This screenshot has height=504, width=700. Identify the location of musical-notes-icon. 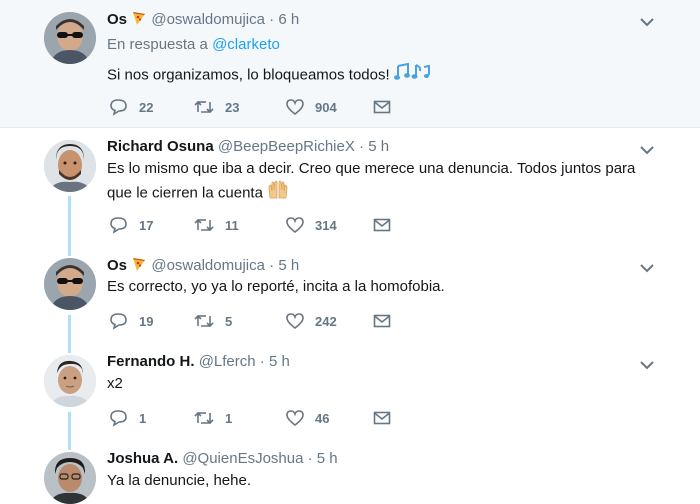
(411, 75).